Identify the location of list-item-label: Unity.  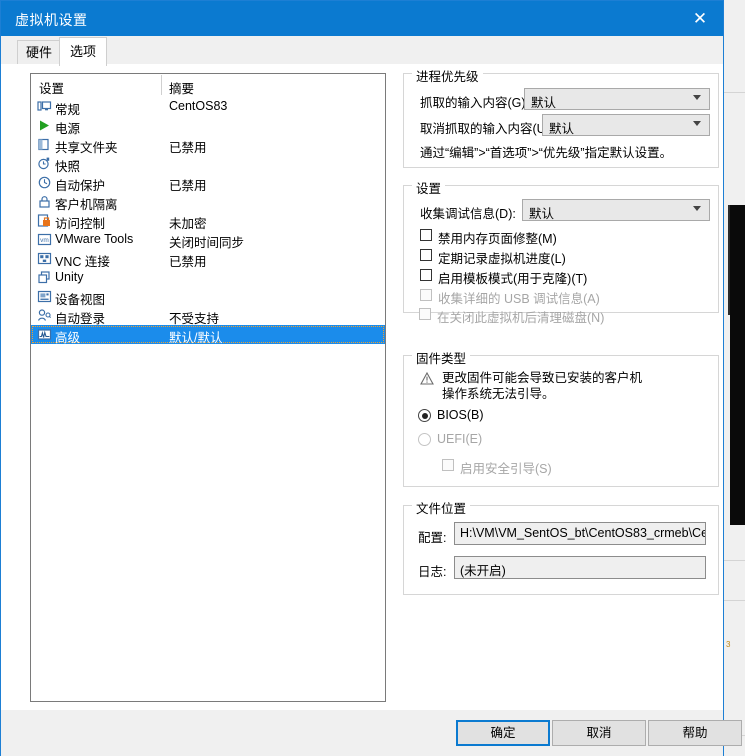
(69, 277).